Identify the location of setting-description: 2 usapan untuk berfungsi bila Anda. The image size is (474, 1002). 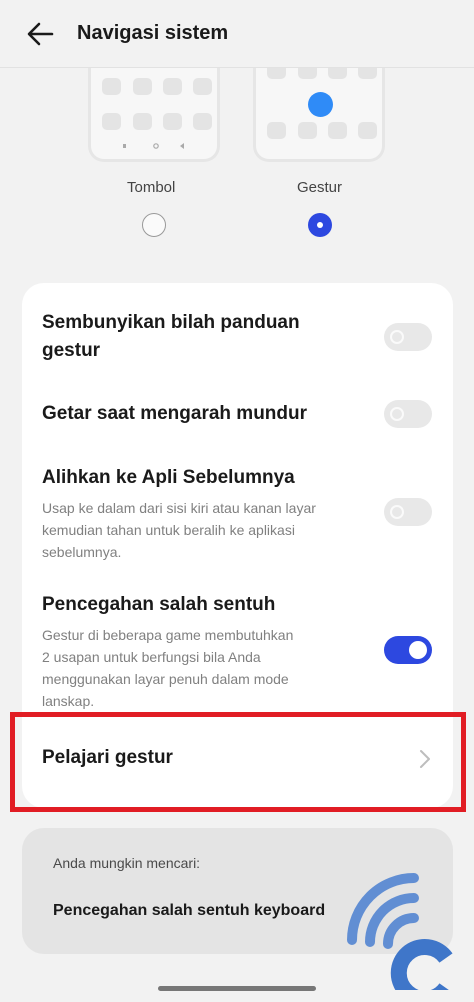
(151, 657).